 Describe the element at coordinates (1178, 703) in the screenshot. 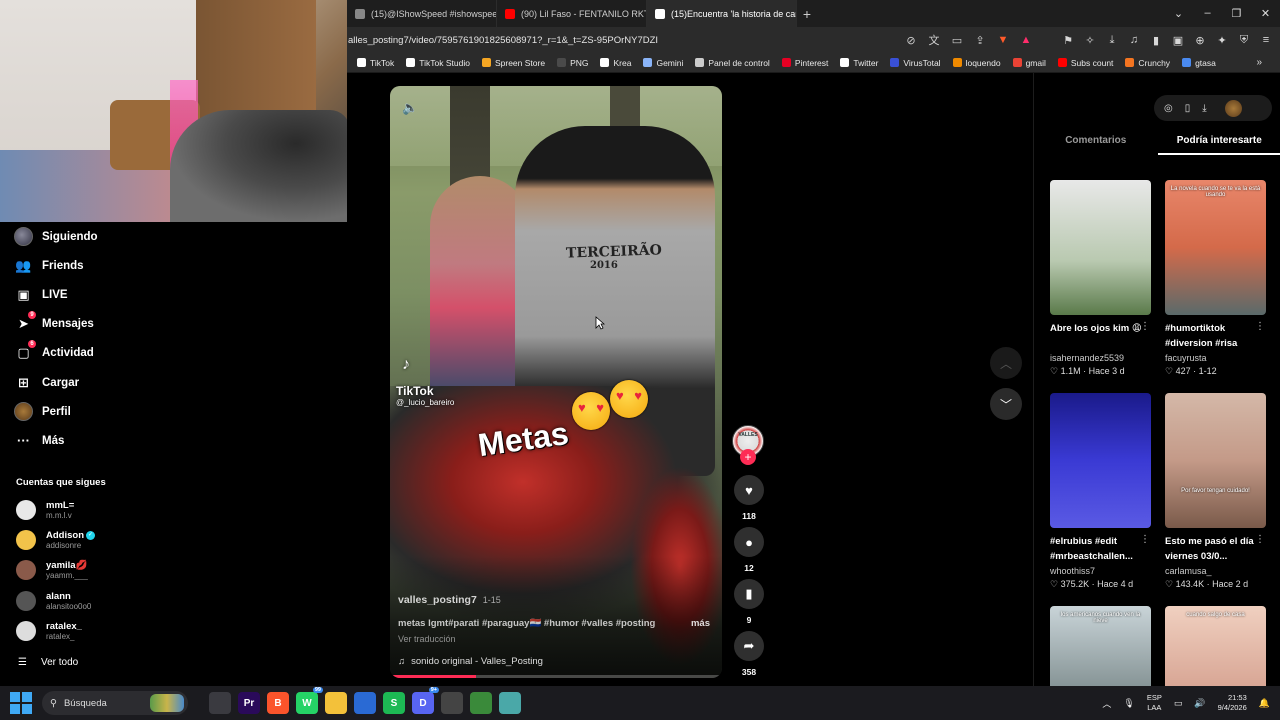

I see `network-icon: ▭` at that location.